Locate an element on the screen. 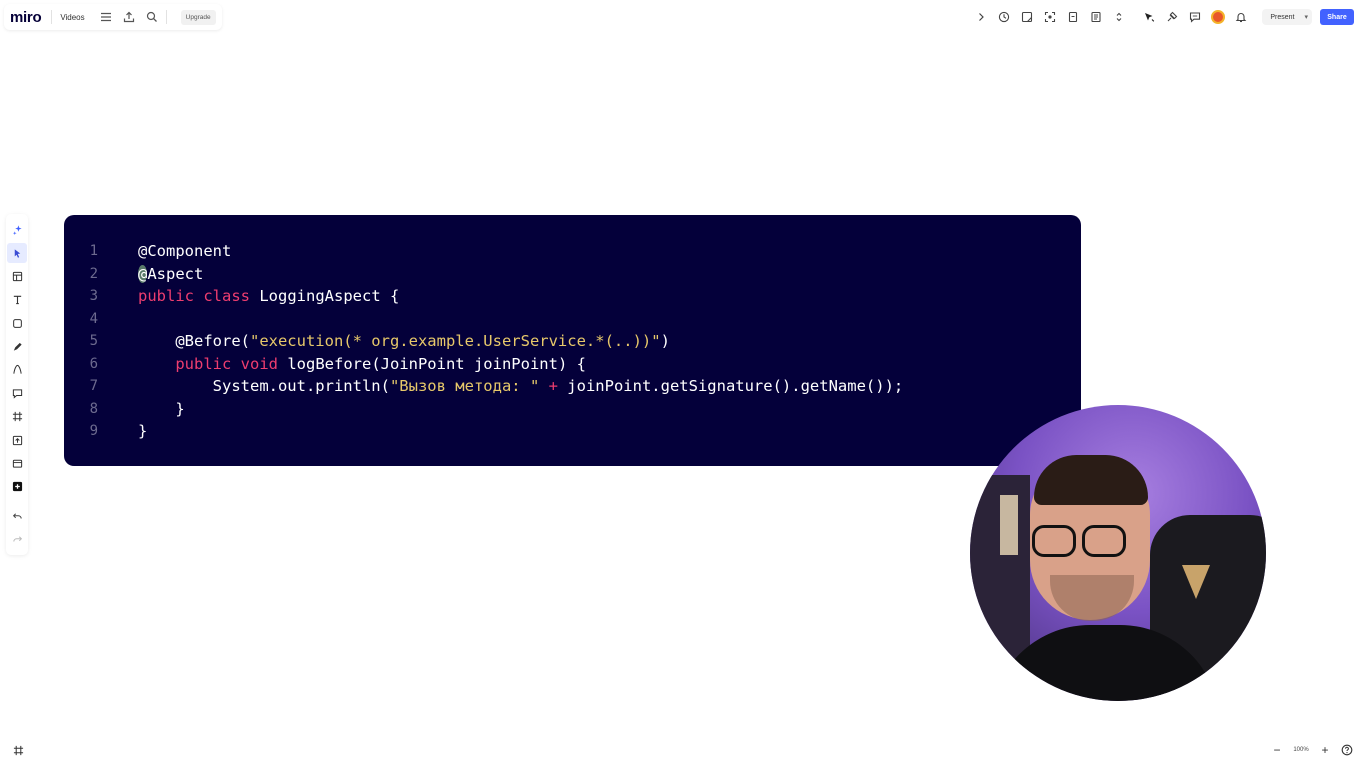 The image size is (1366, 768). plus-icon is located at coordinates (17, 487).